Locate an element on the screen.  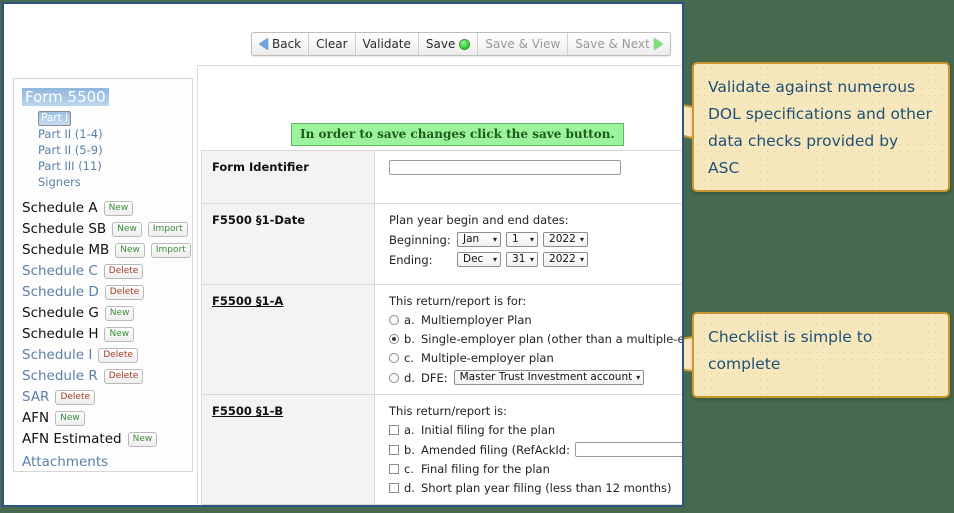
row-field-cell is located at coordinates (528, 177).